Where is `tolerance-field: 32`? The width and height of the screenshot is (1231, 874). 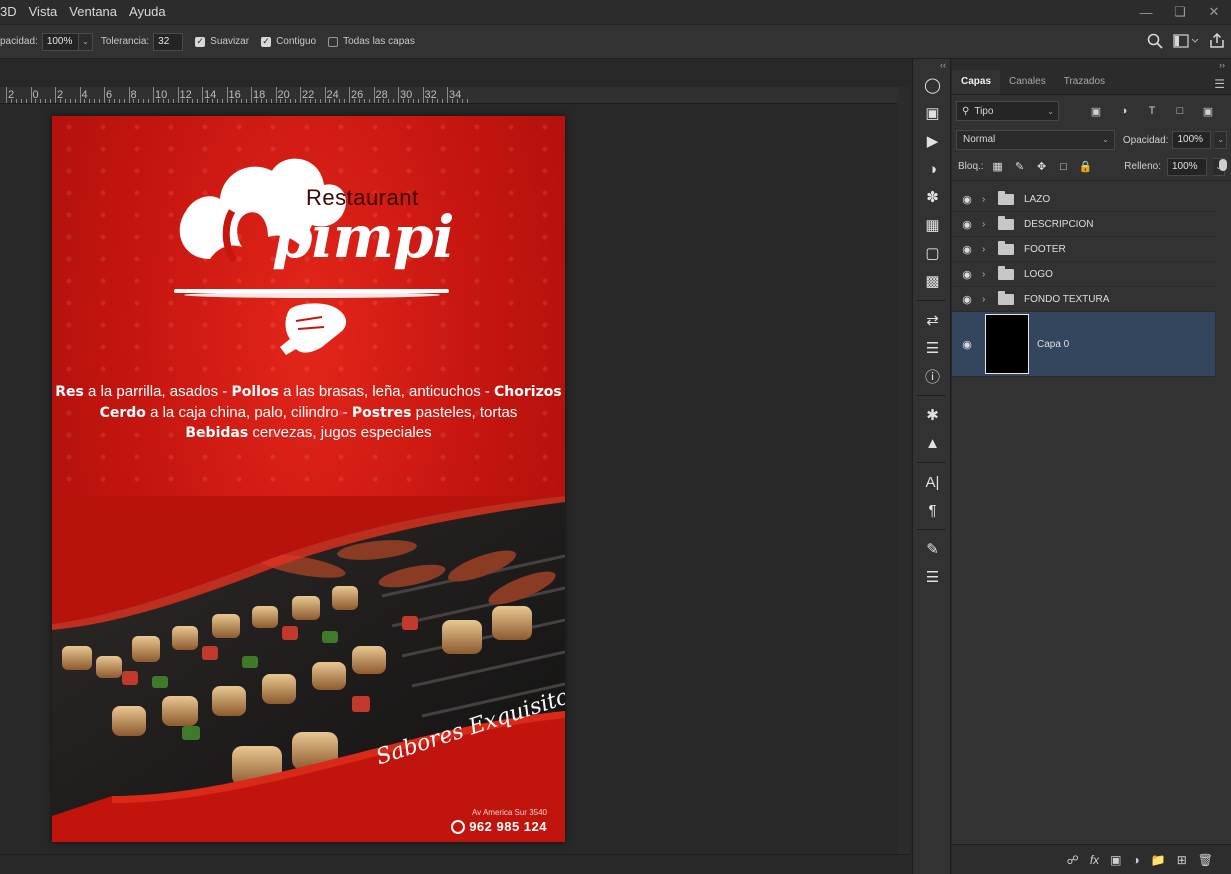
tolerance-field: 32 is located at coordinates (168, 41).